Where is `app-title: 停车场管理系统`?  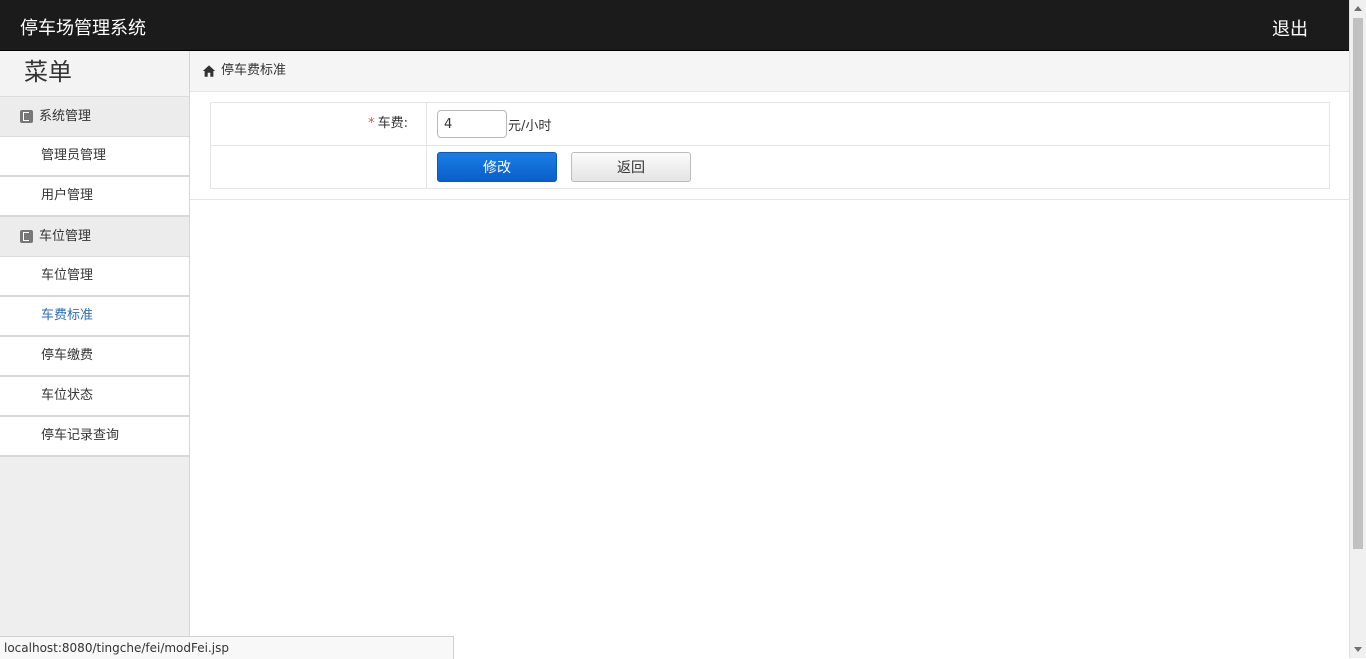 app-title: 停车场管理系统 is located at coordinates (83, 28).